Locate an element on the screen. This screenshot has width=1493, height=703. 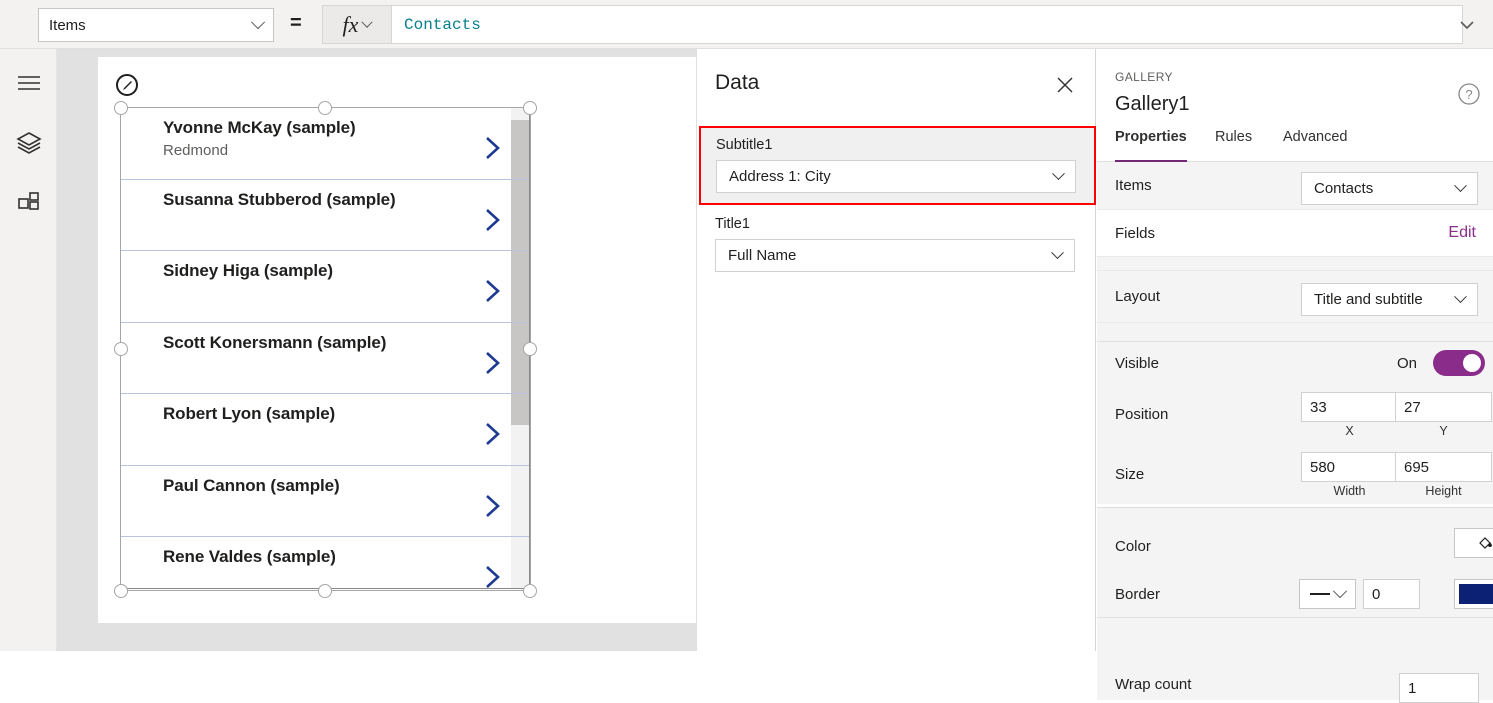
border-style-dropdown is located at coordinates (1327, 594).